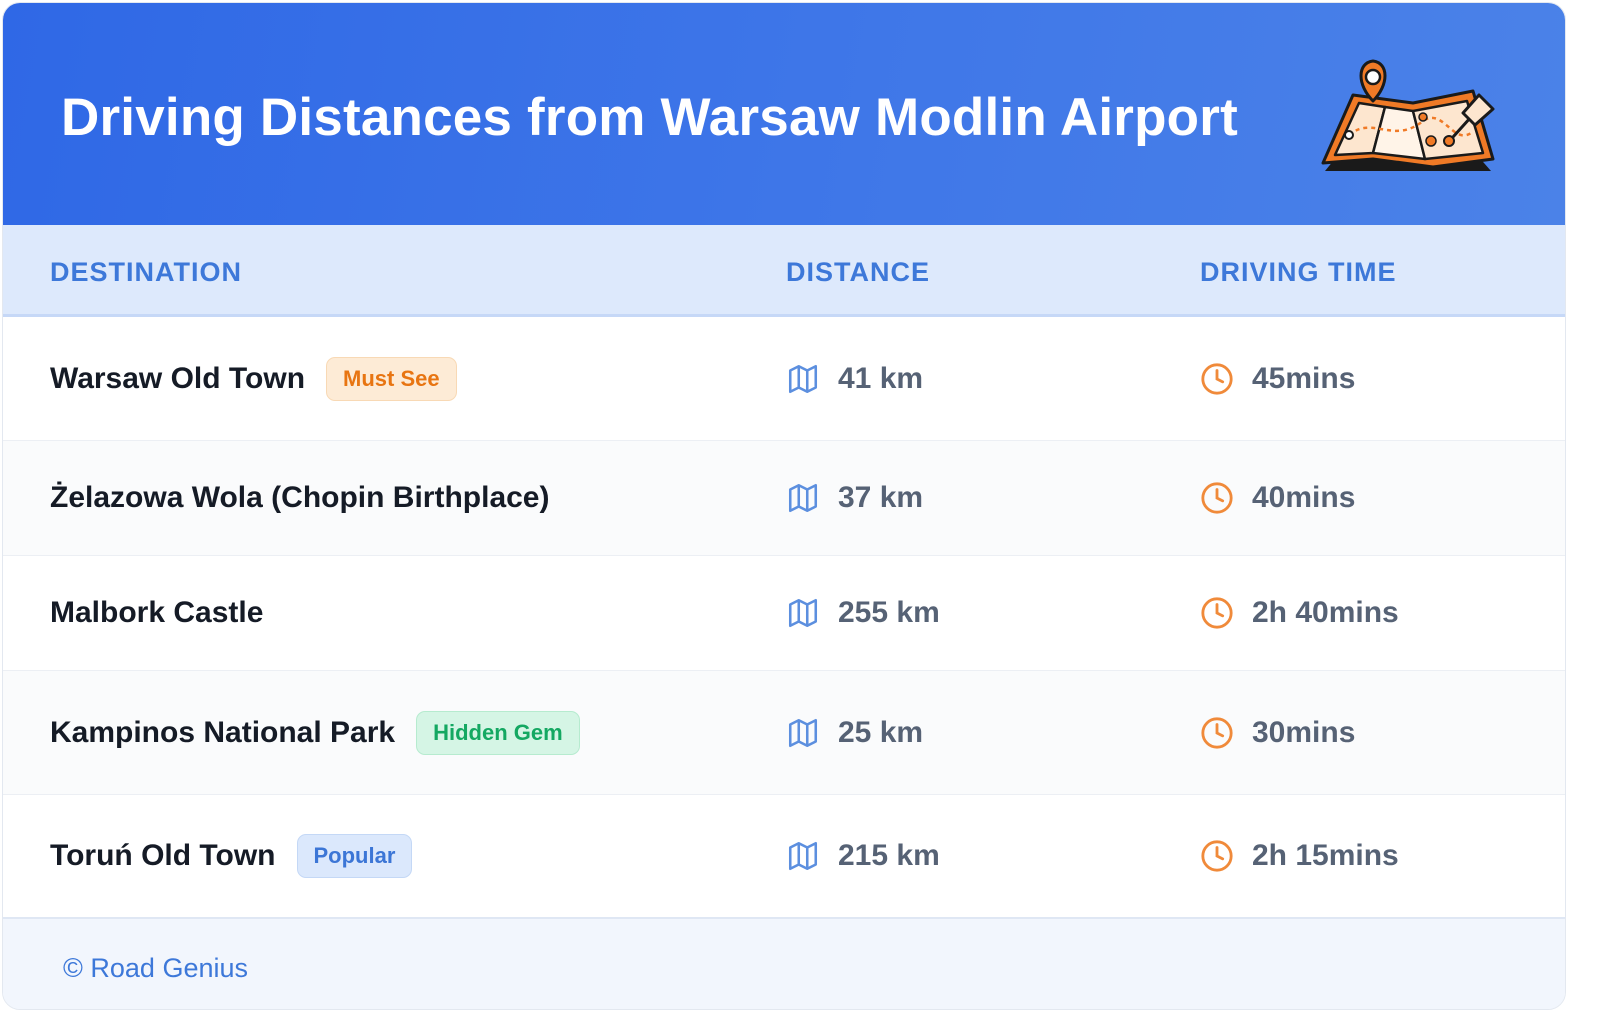 This screenshot has height=1034, width=1604. What do you see at coordinates (155, 968) in the screenshot?
I see `footer-credit: © Road Genius` at bounding box center [155, 968].